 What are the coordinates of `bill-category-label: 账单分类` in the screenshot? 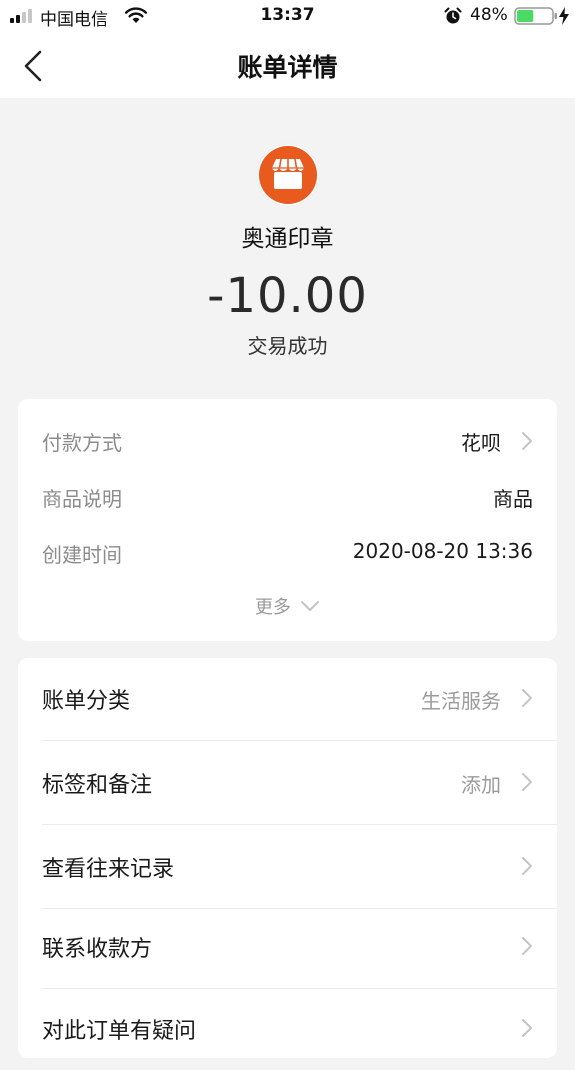 It's located at (86, 701).